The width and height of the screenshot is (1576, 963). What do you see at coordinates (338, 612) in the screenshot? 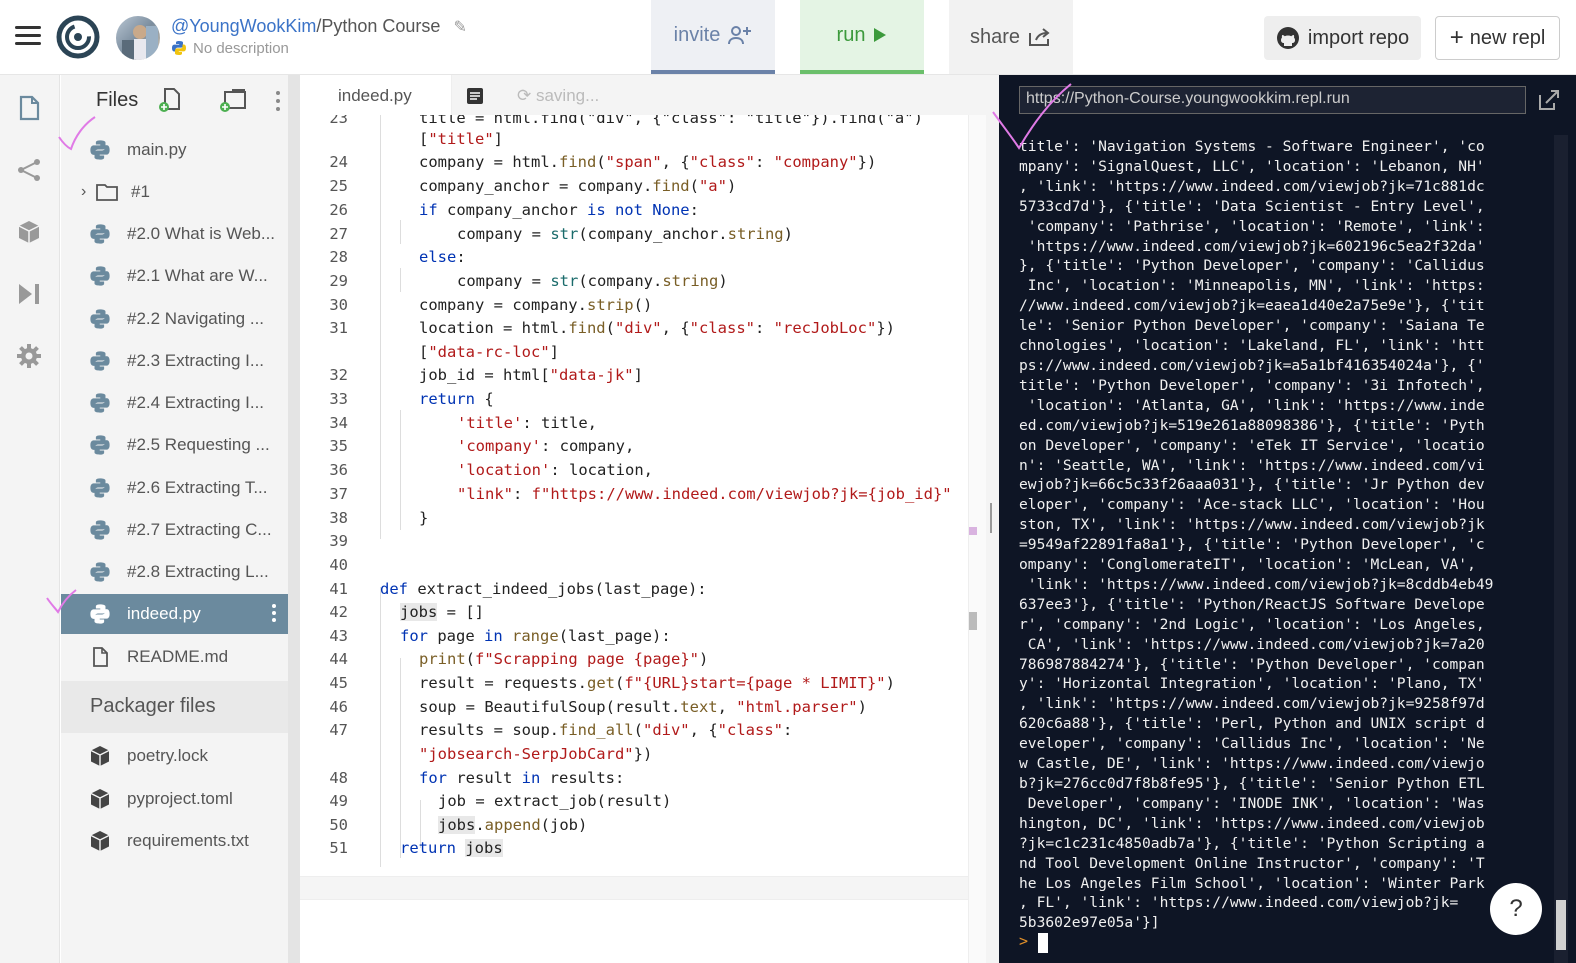
I see `line-number: 42` at bounding box center [338, 612].